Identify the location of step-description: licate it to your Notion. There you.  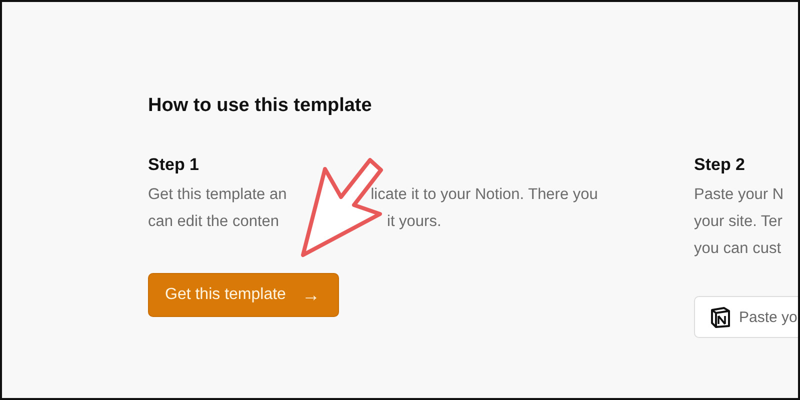
(484, 195).